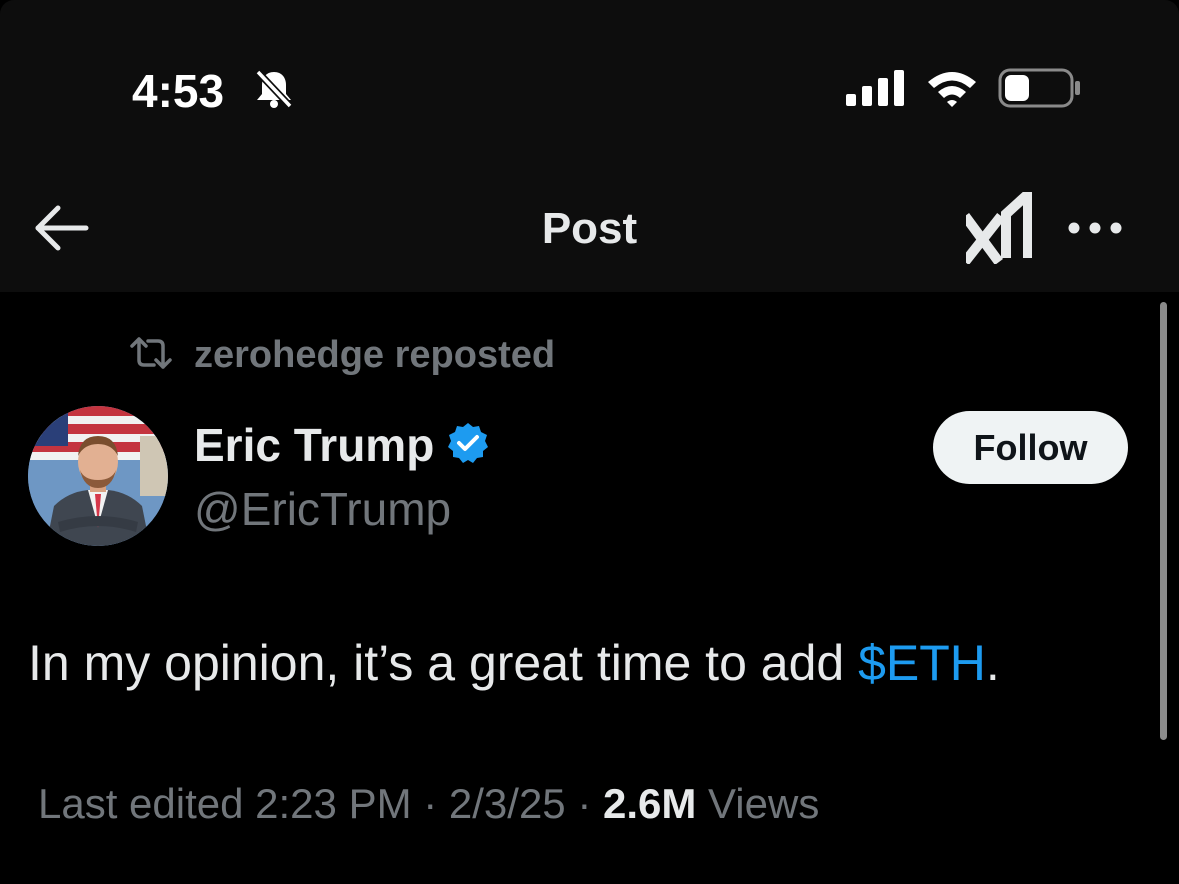 This screenshot has height=884, width=1179. Describe the element at coordinates (302, 803) in the screenshot. I see `edited-timestamp: Last edited 2:23 PM · 2/3/25` at that location.